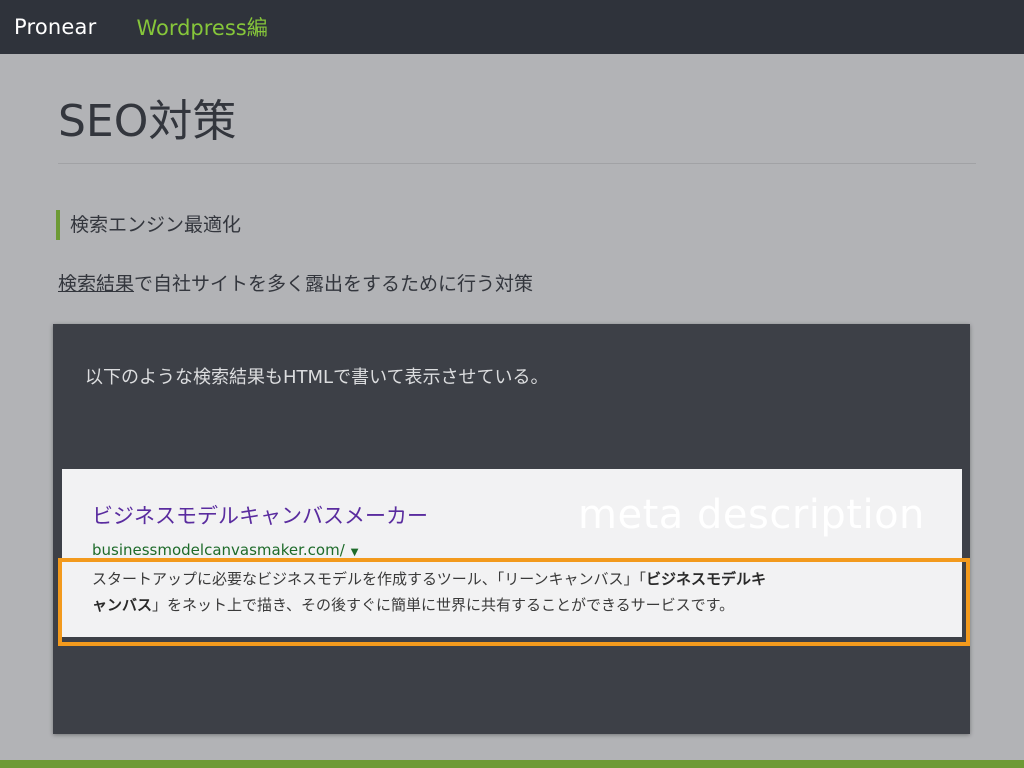 The image size is (1024, 768). Describe the element at coordinates (201, 27) in the screenshot. I see `nav-link-wordpress: Wordpress編` at that location.